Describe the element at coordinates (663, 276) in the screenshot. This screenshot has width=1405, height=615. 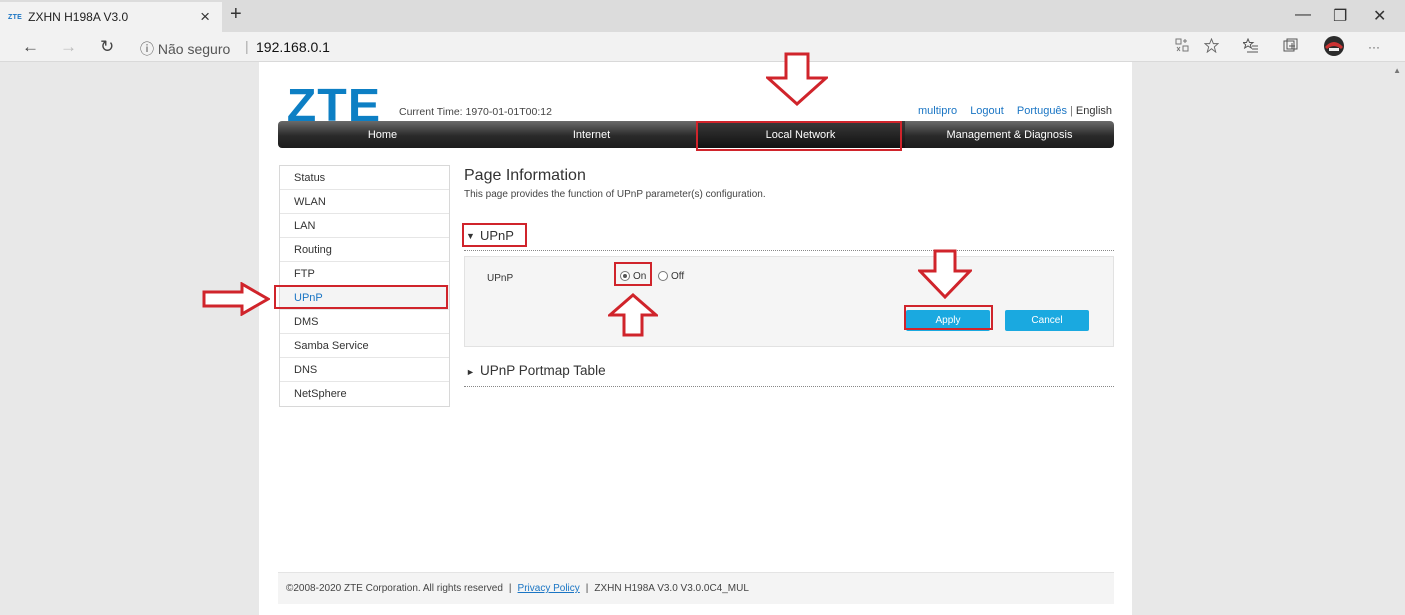
I see `upnp-off-radio` at that location.